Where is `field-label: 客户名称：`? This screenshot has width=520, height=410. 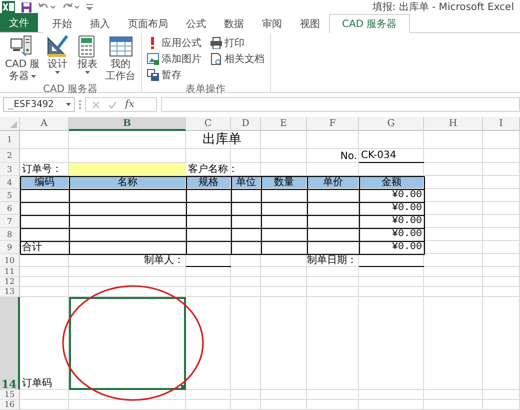
field-label: 客户名称： is located at coordinates (213, 169).